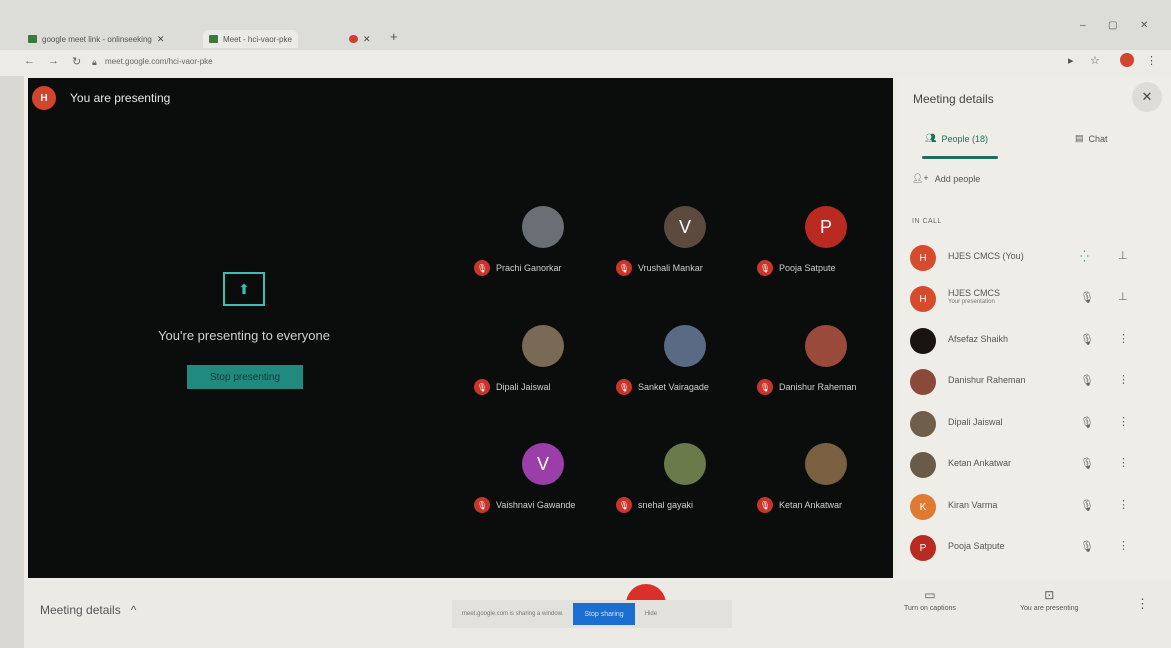 This screenshot has height=648, width=1171. Describe the element at coordinates (353, 39) in the screenshot. I see `recording-dot-icon` at that location.